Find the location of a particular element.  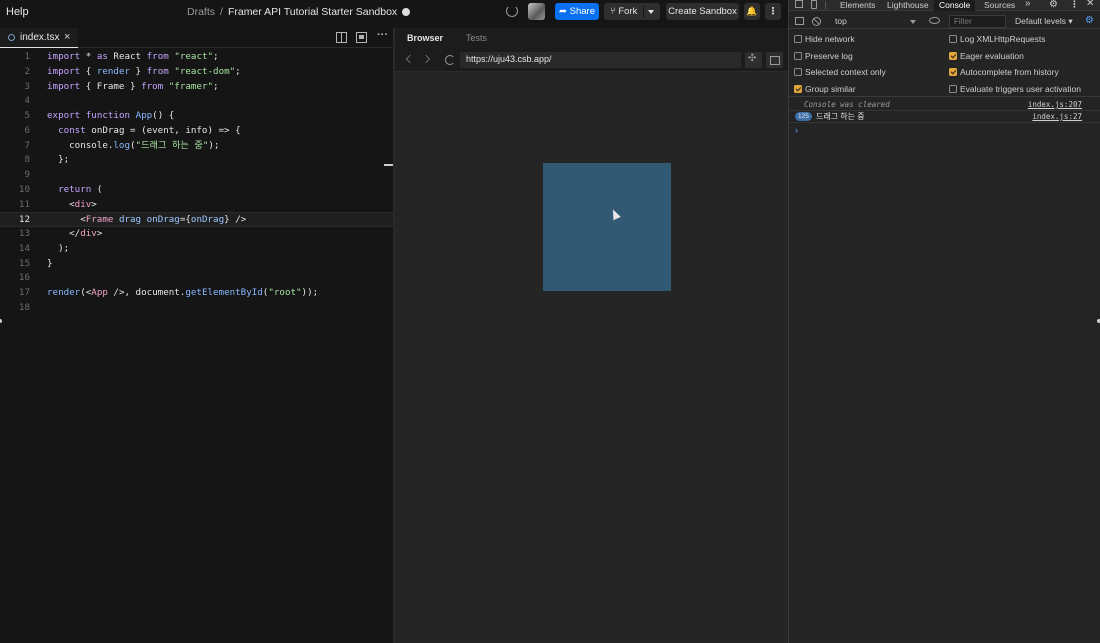

log-levels-select: Default levels ▾ is located at coordinates (1044, 21).